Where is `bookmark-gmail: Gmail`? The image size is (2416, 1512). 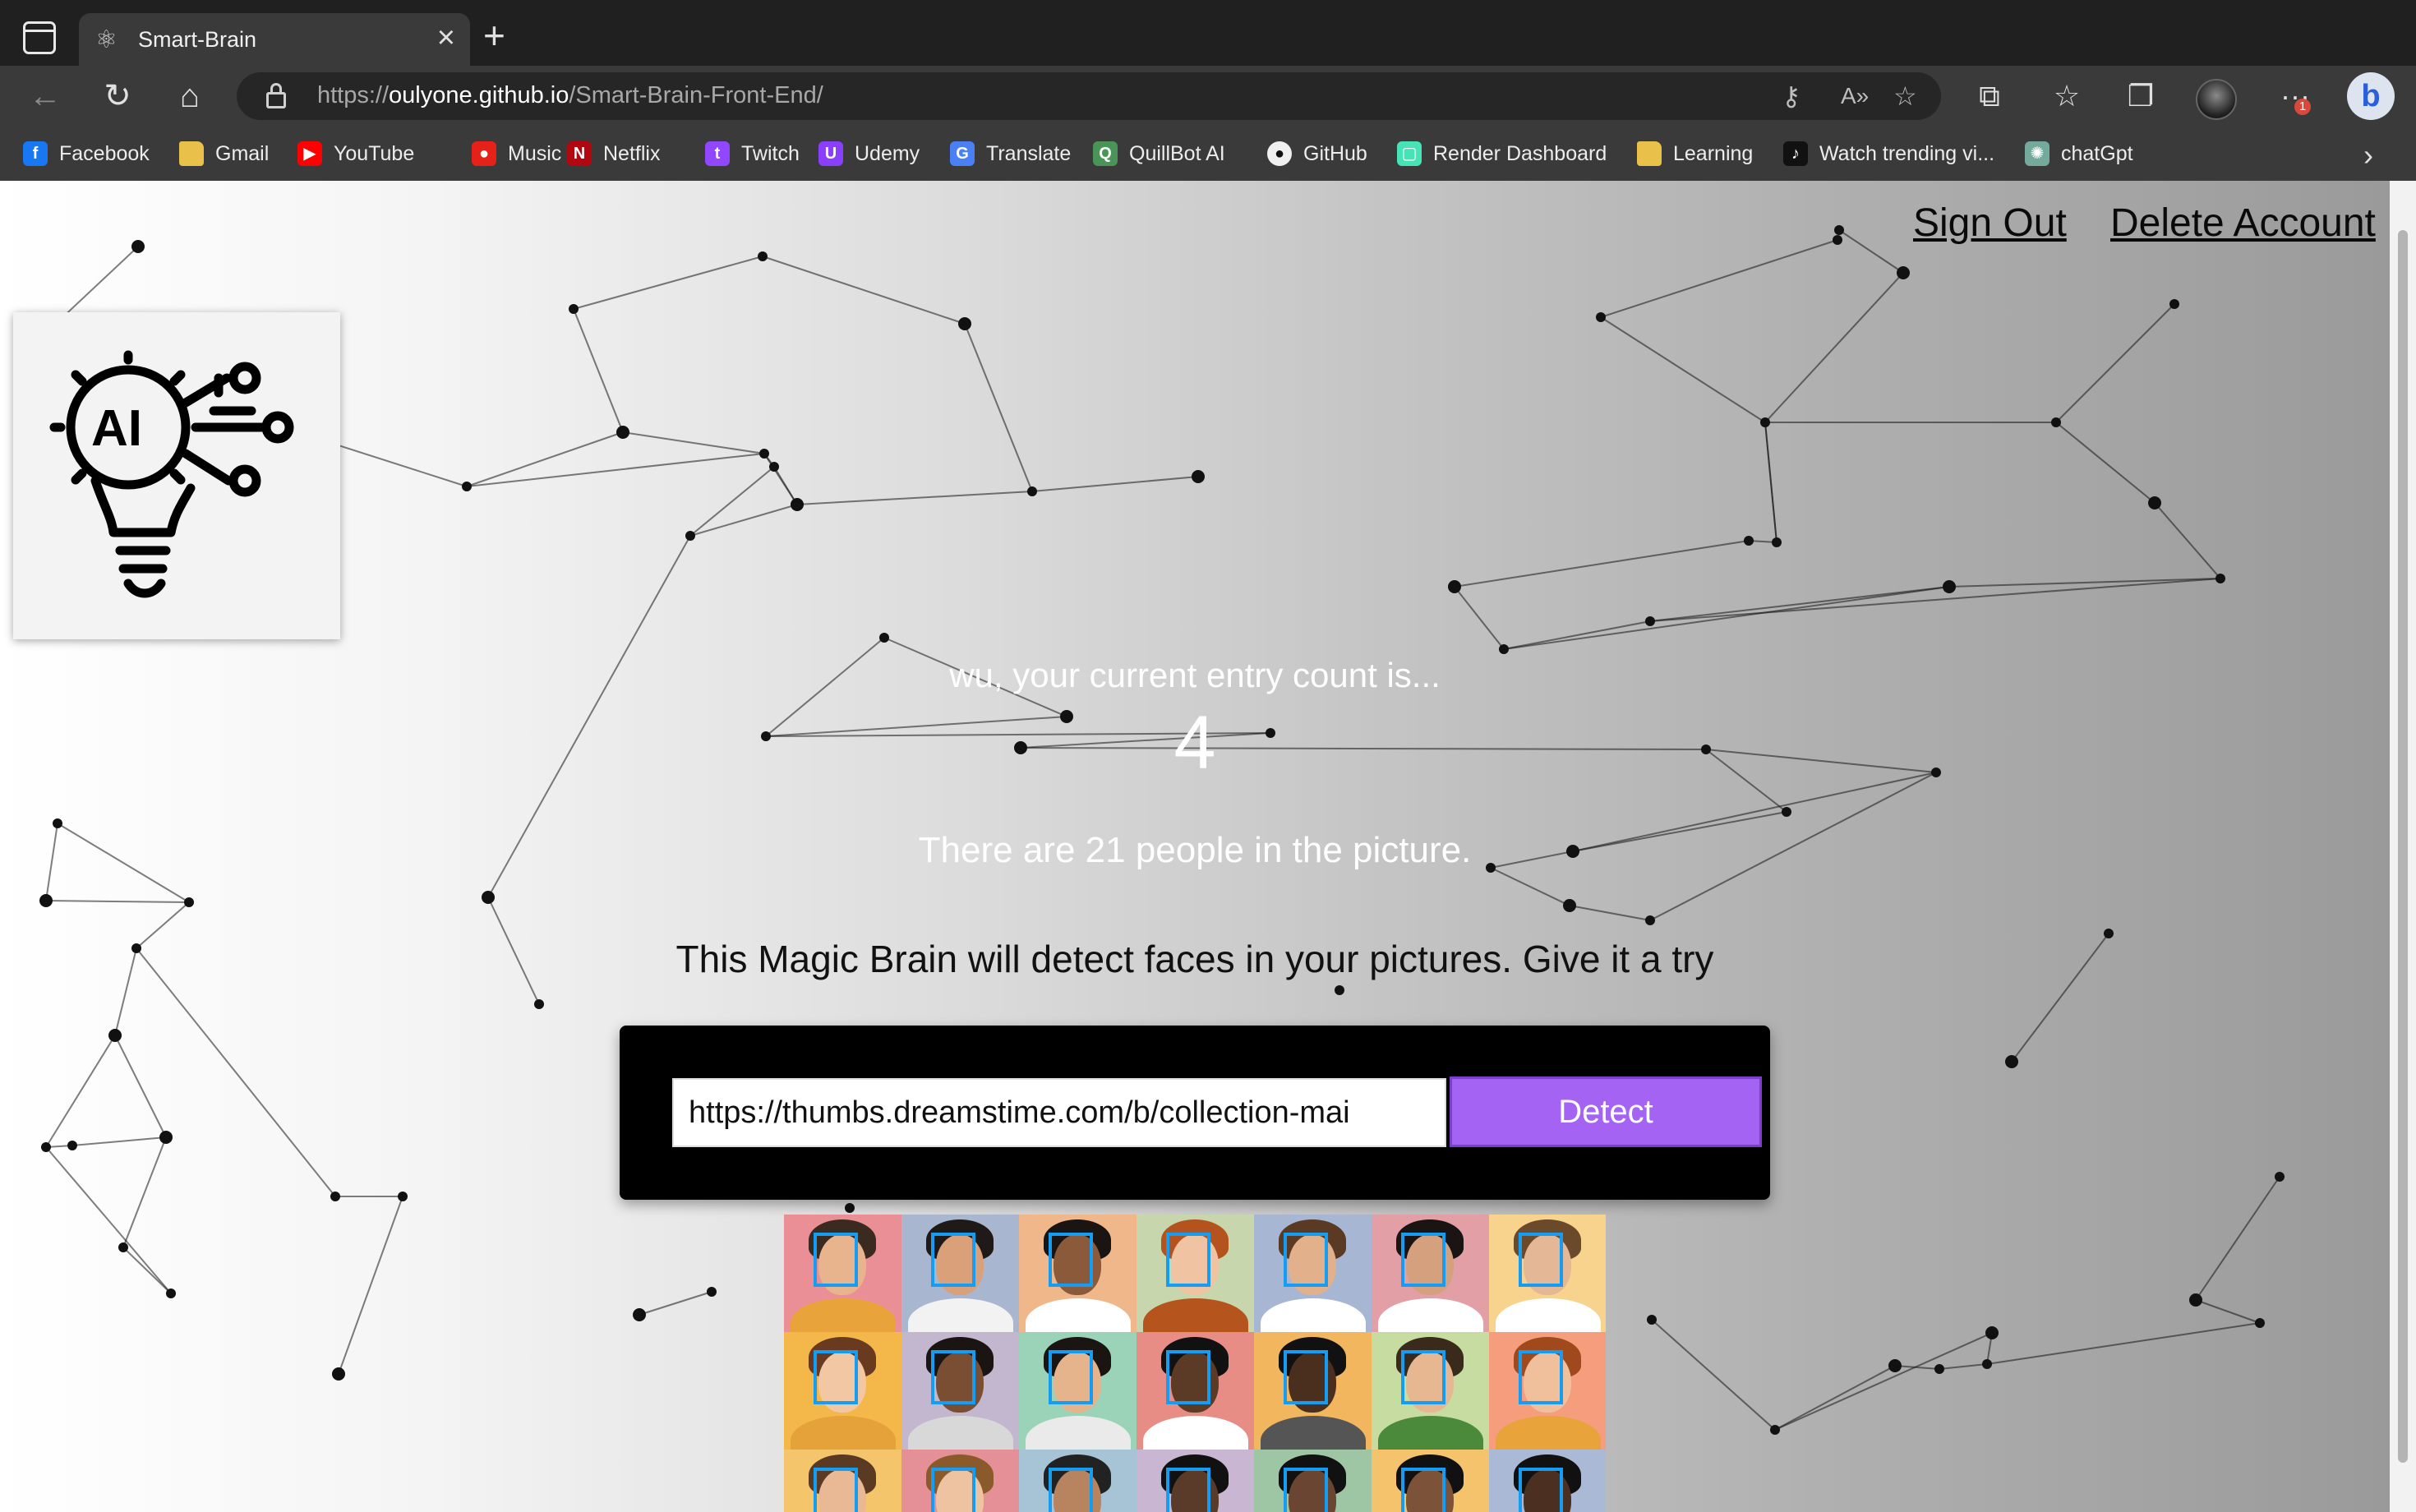
bookmark-gmail: Gmail is located at coordinates (224, 154).